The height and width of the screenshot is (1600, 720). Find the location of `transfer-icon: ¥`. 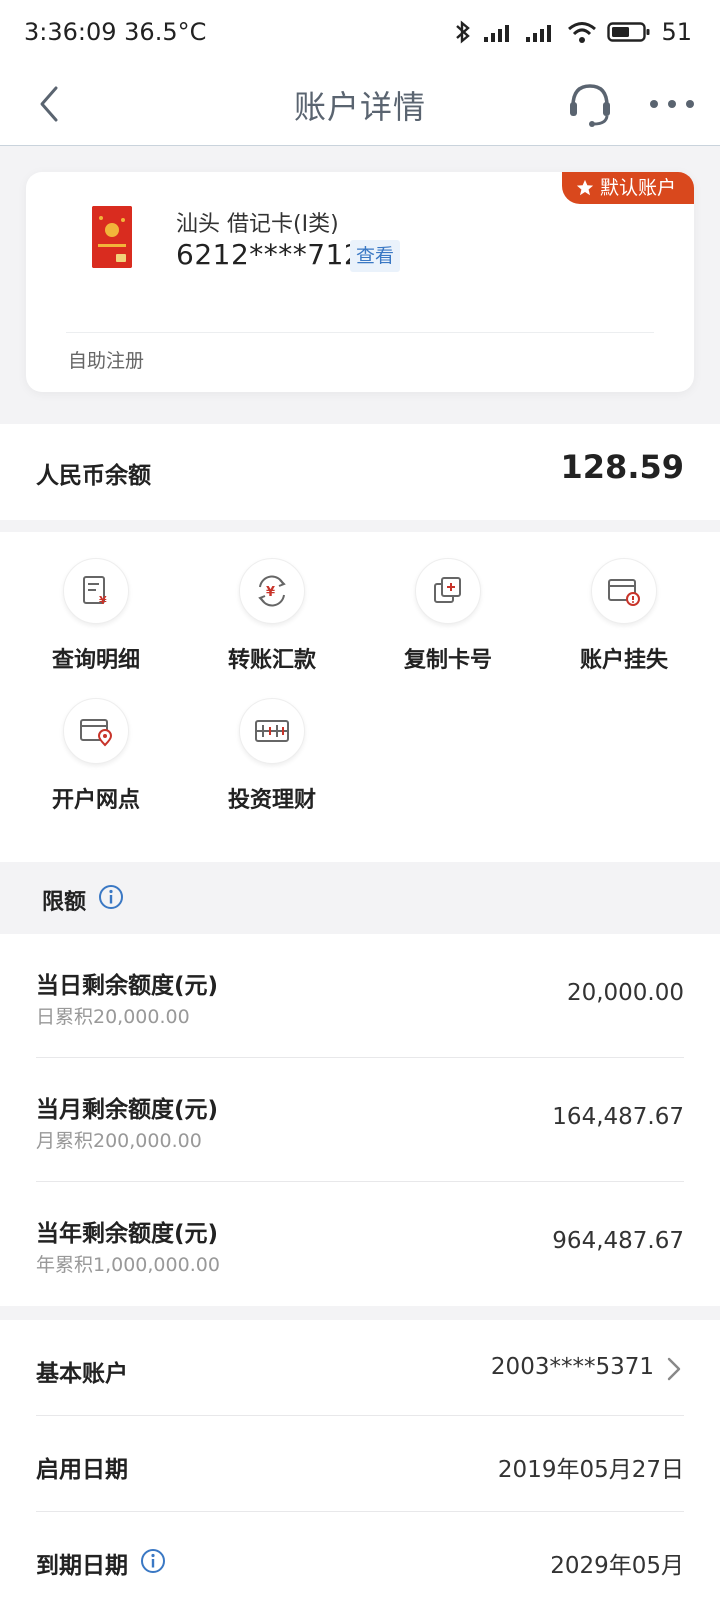

transfer-icon: ¥ is located at coordinates (272, 591).